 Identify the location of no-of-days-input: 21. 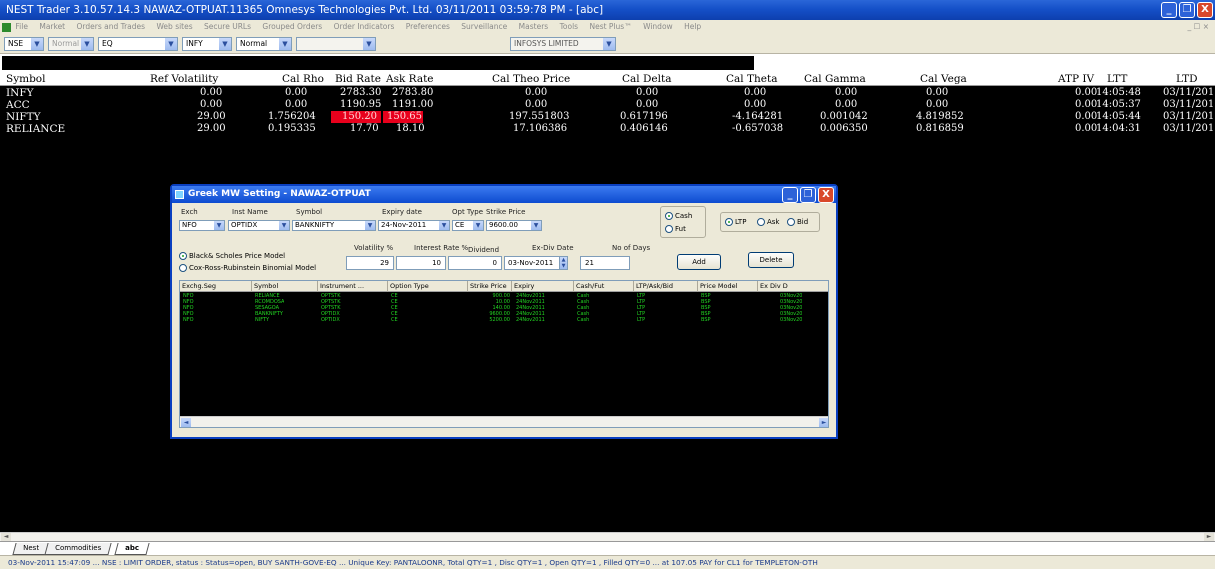
(605, 263).